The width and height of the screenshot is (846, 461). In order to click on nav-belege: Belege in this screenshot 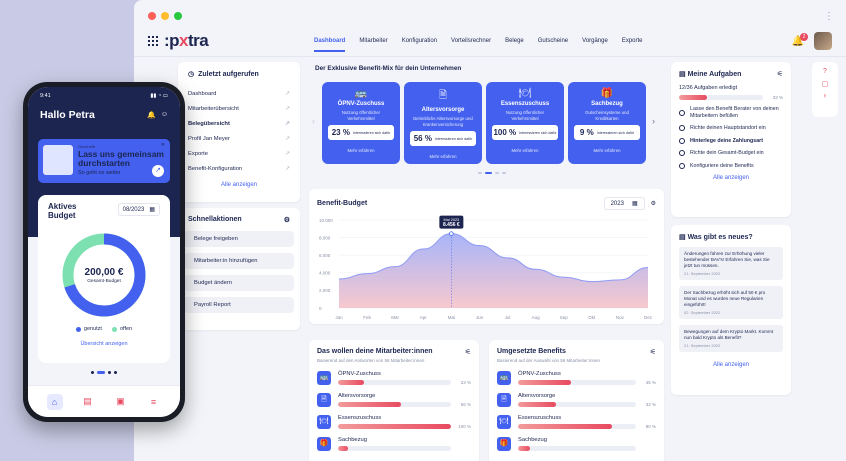, I will do `click(514, 41)`.